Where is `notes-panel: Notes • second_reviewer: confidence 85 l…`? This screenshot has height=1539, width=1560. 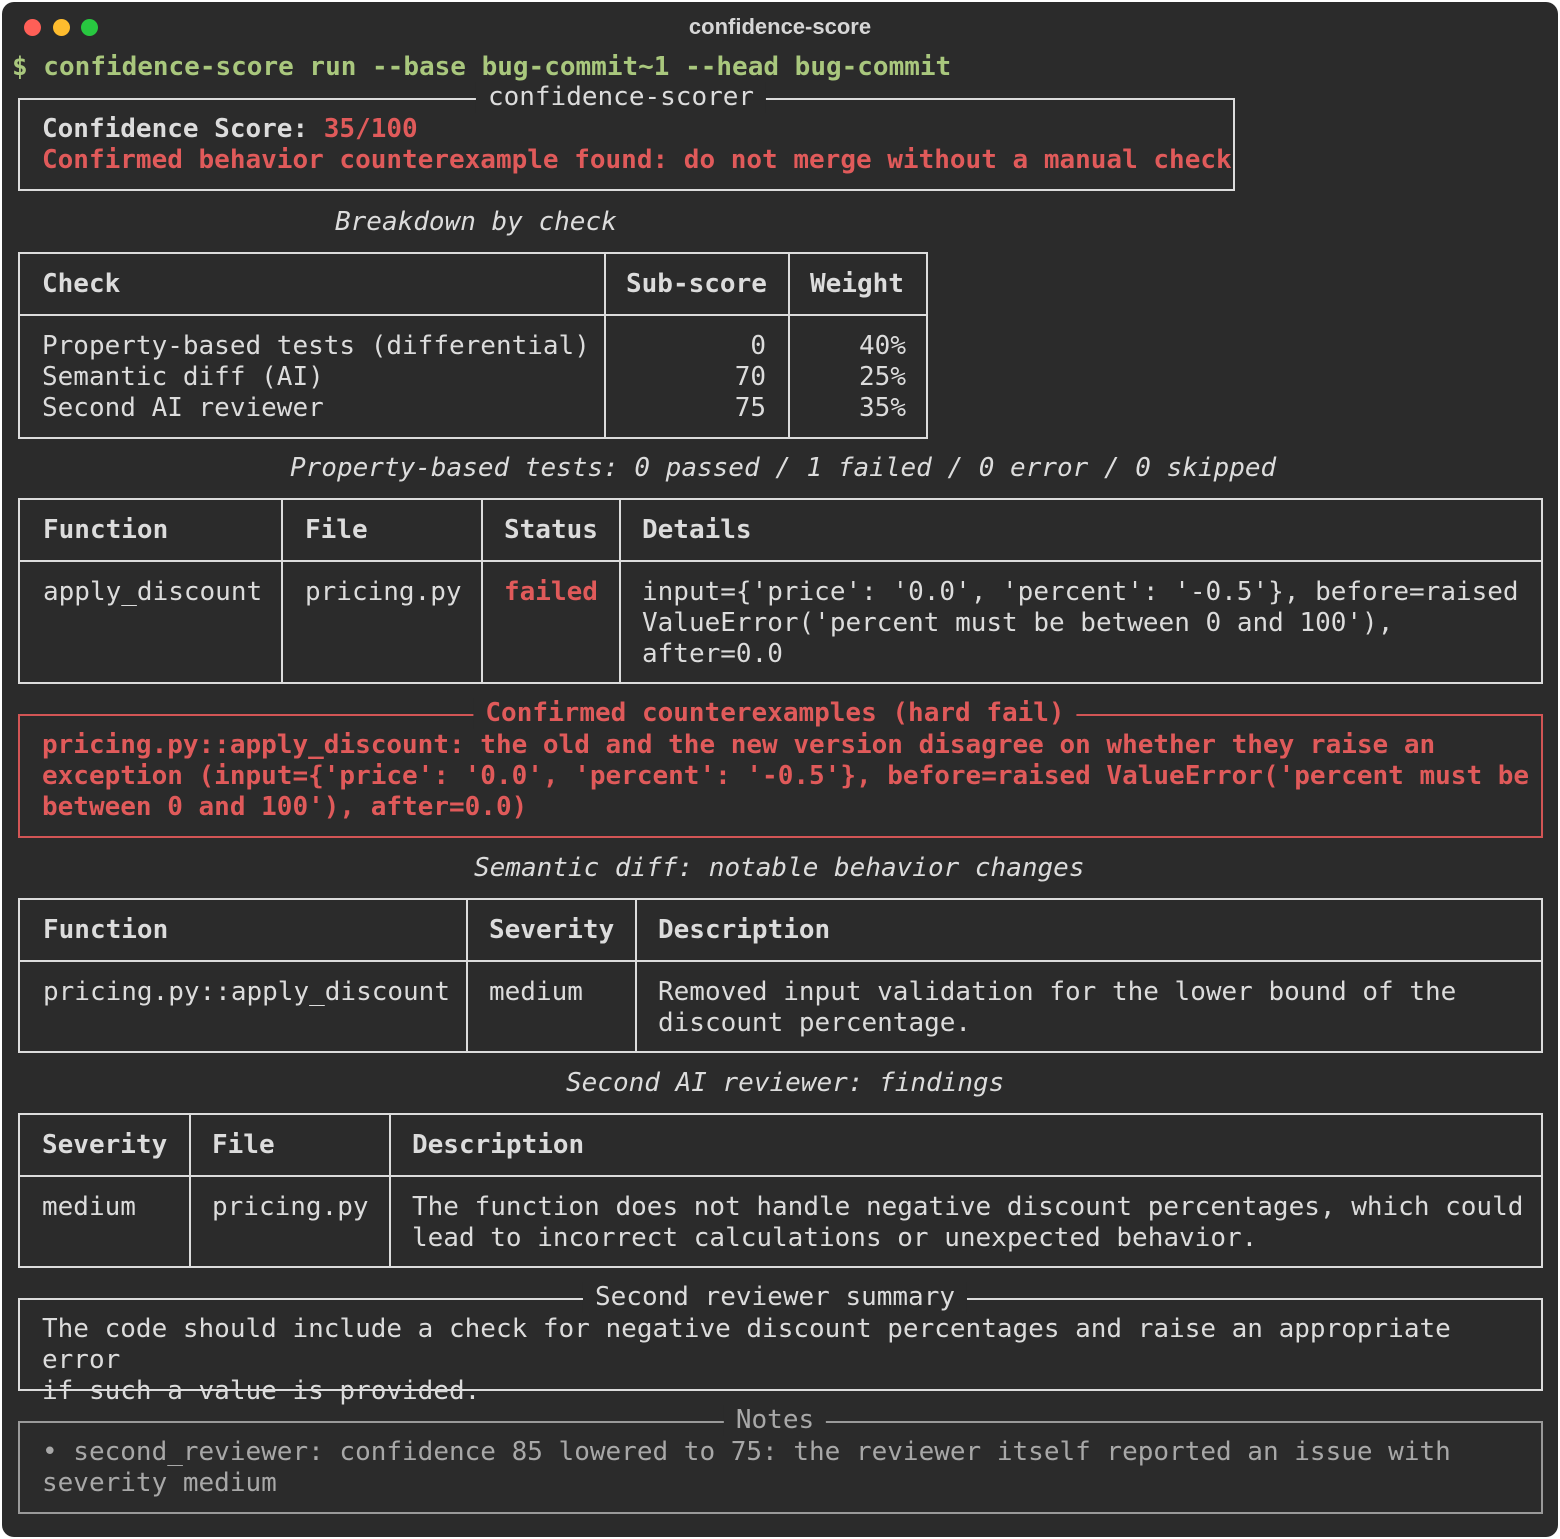 notes-panel: Notes • second_reviewer: confidence 85 l… is located at coordinates (780, 1459).